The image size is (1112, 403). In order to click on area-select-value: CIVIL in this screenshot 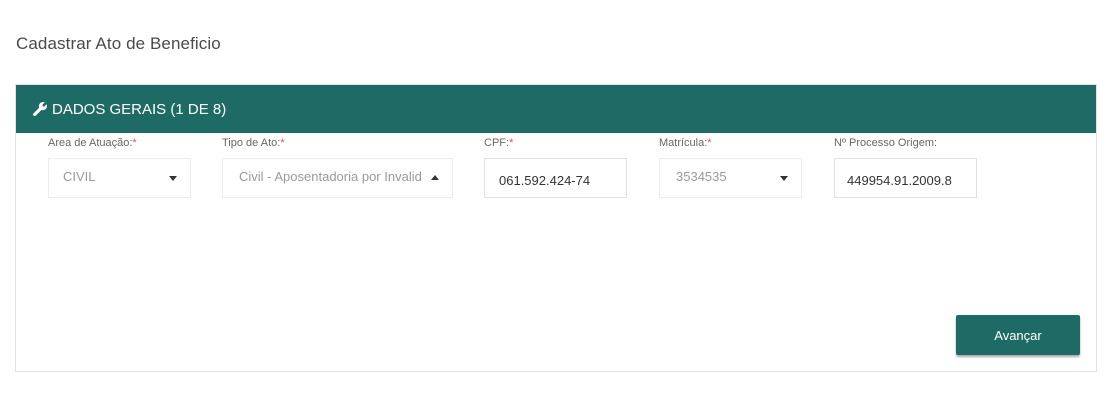, I will do `click(79, 176)`.